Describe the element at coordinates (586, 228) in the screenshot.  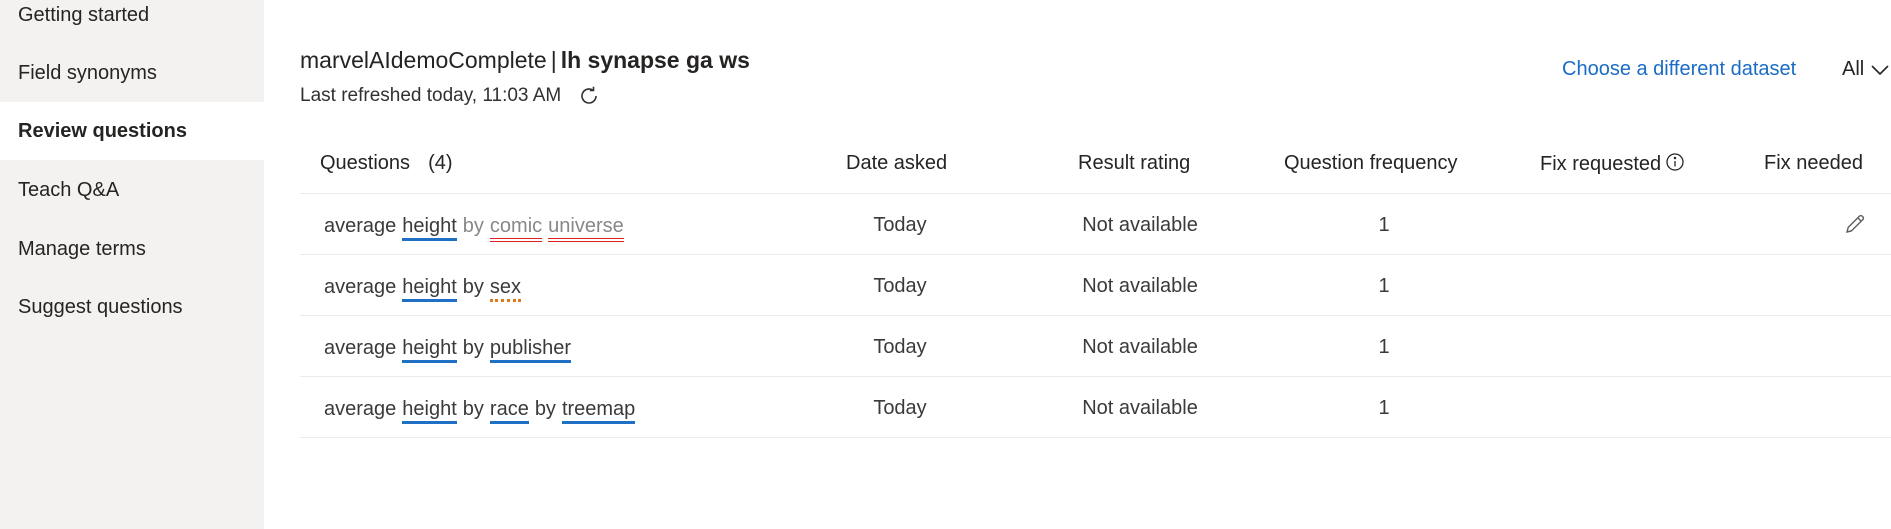
I see `question-word-unrecognized: universe` at that location.